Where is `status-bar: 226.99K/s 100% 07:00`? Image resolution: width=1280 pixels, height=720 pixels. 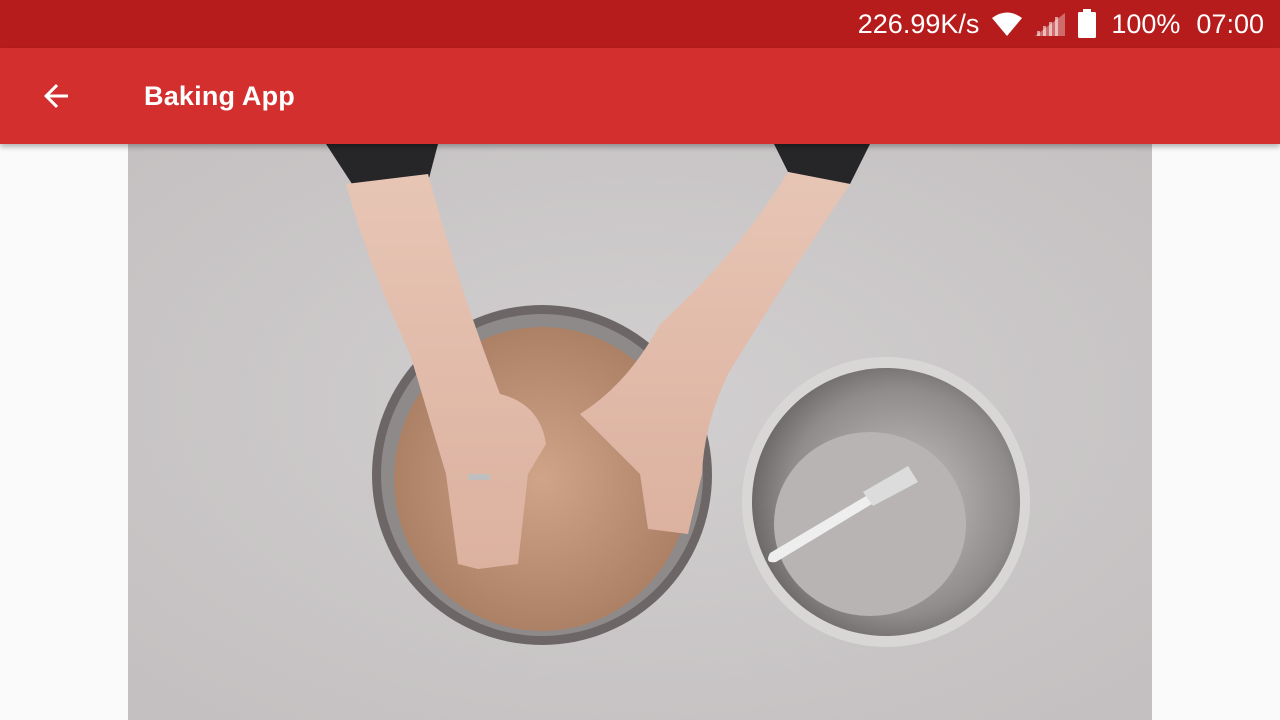 status-bar: 226.99K/s 100% 07:00 is located at coordinates (640, 24).